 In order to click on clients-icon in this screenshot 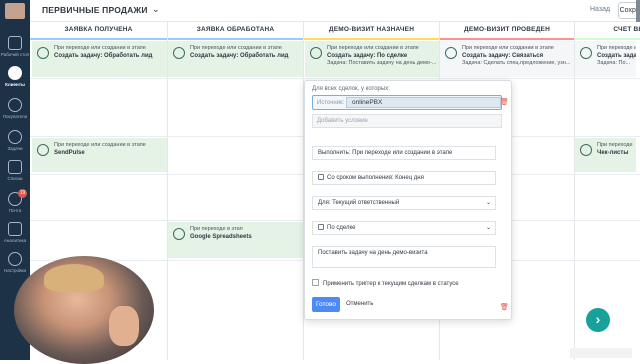, I will do `click(15, 73)`.